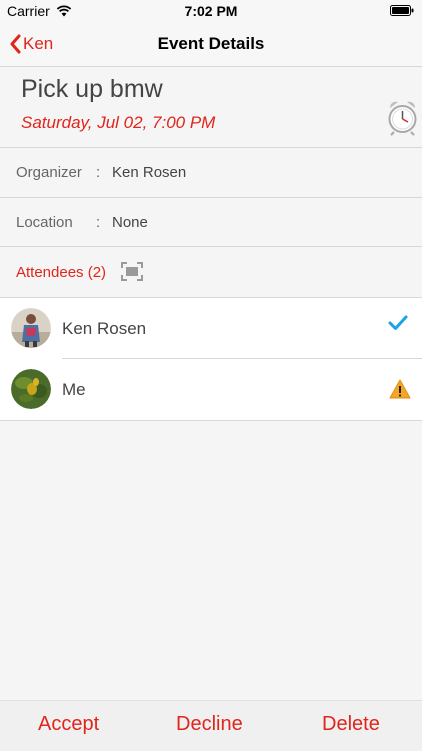  What do you see at coordinates (211, 328) in the screenshot?
I see `attendee-row: Ken Rosen` at bounding box center [211, 328].